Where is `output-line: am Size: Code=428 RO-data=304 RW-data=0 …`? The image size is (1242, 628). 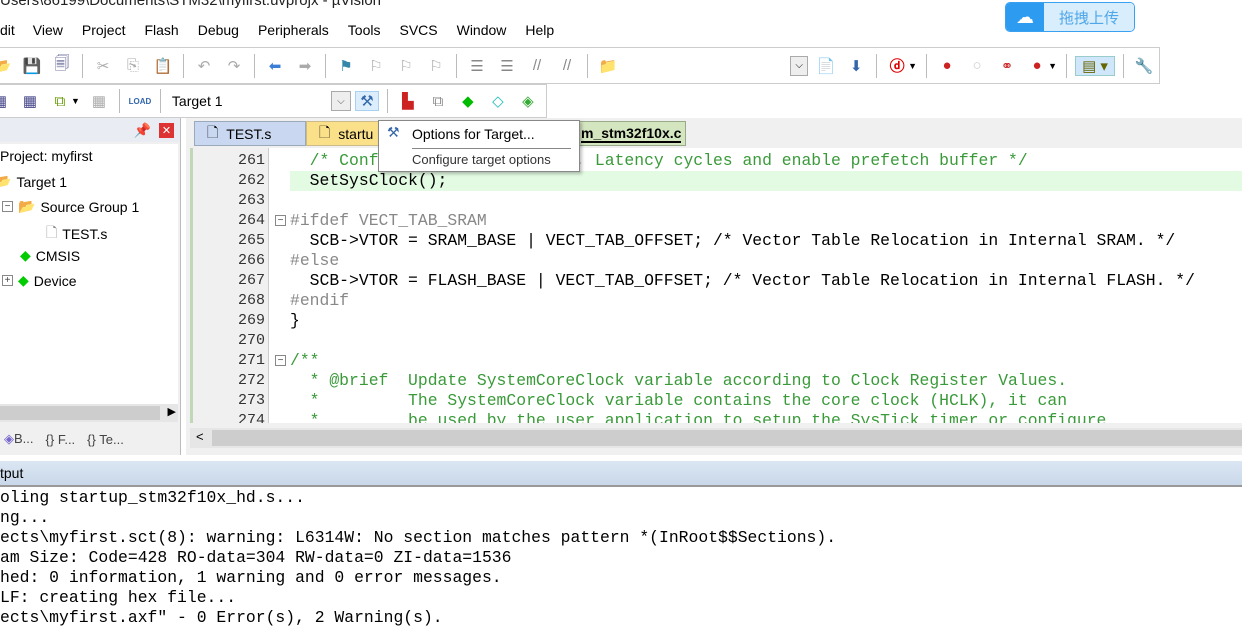
output-line: am Size: Code=428 RO-data=304 RW-data=0 … is located at coordinates (256, 557).